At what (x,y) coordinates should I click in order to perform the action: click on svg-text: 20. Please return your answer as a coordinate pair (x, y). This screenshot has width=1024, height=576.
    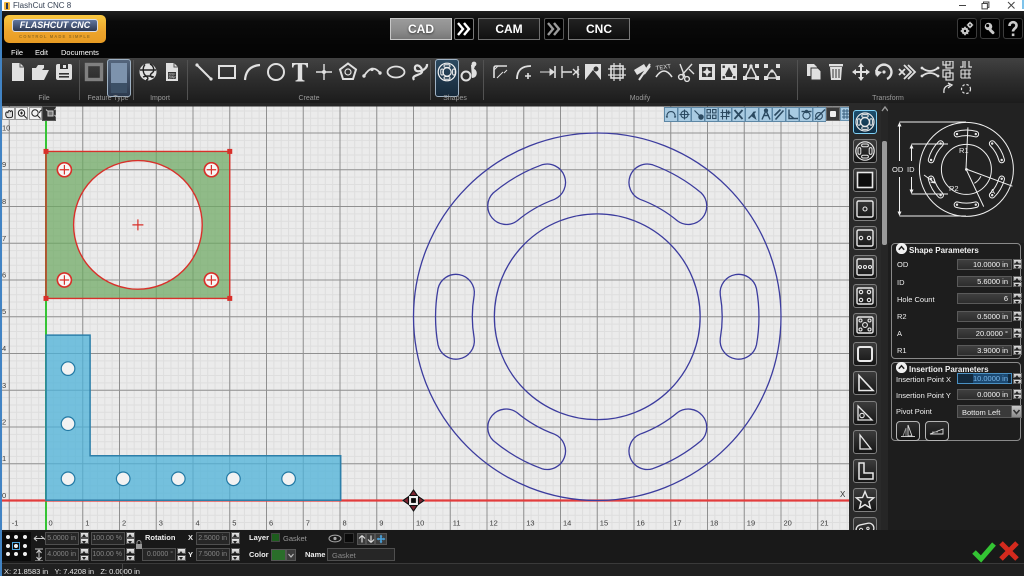
    Looking at the image, I should click on (788, 523).